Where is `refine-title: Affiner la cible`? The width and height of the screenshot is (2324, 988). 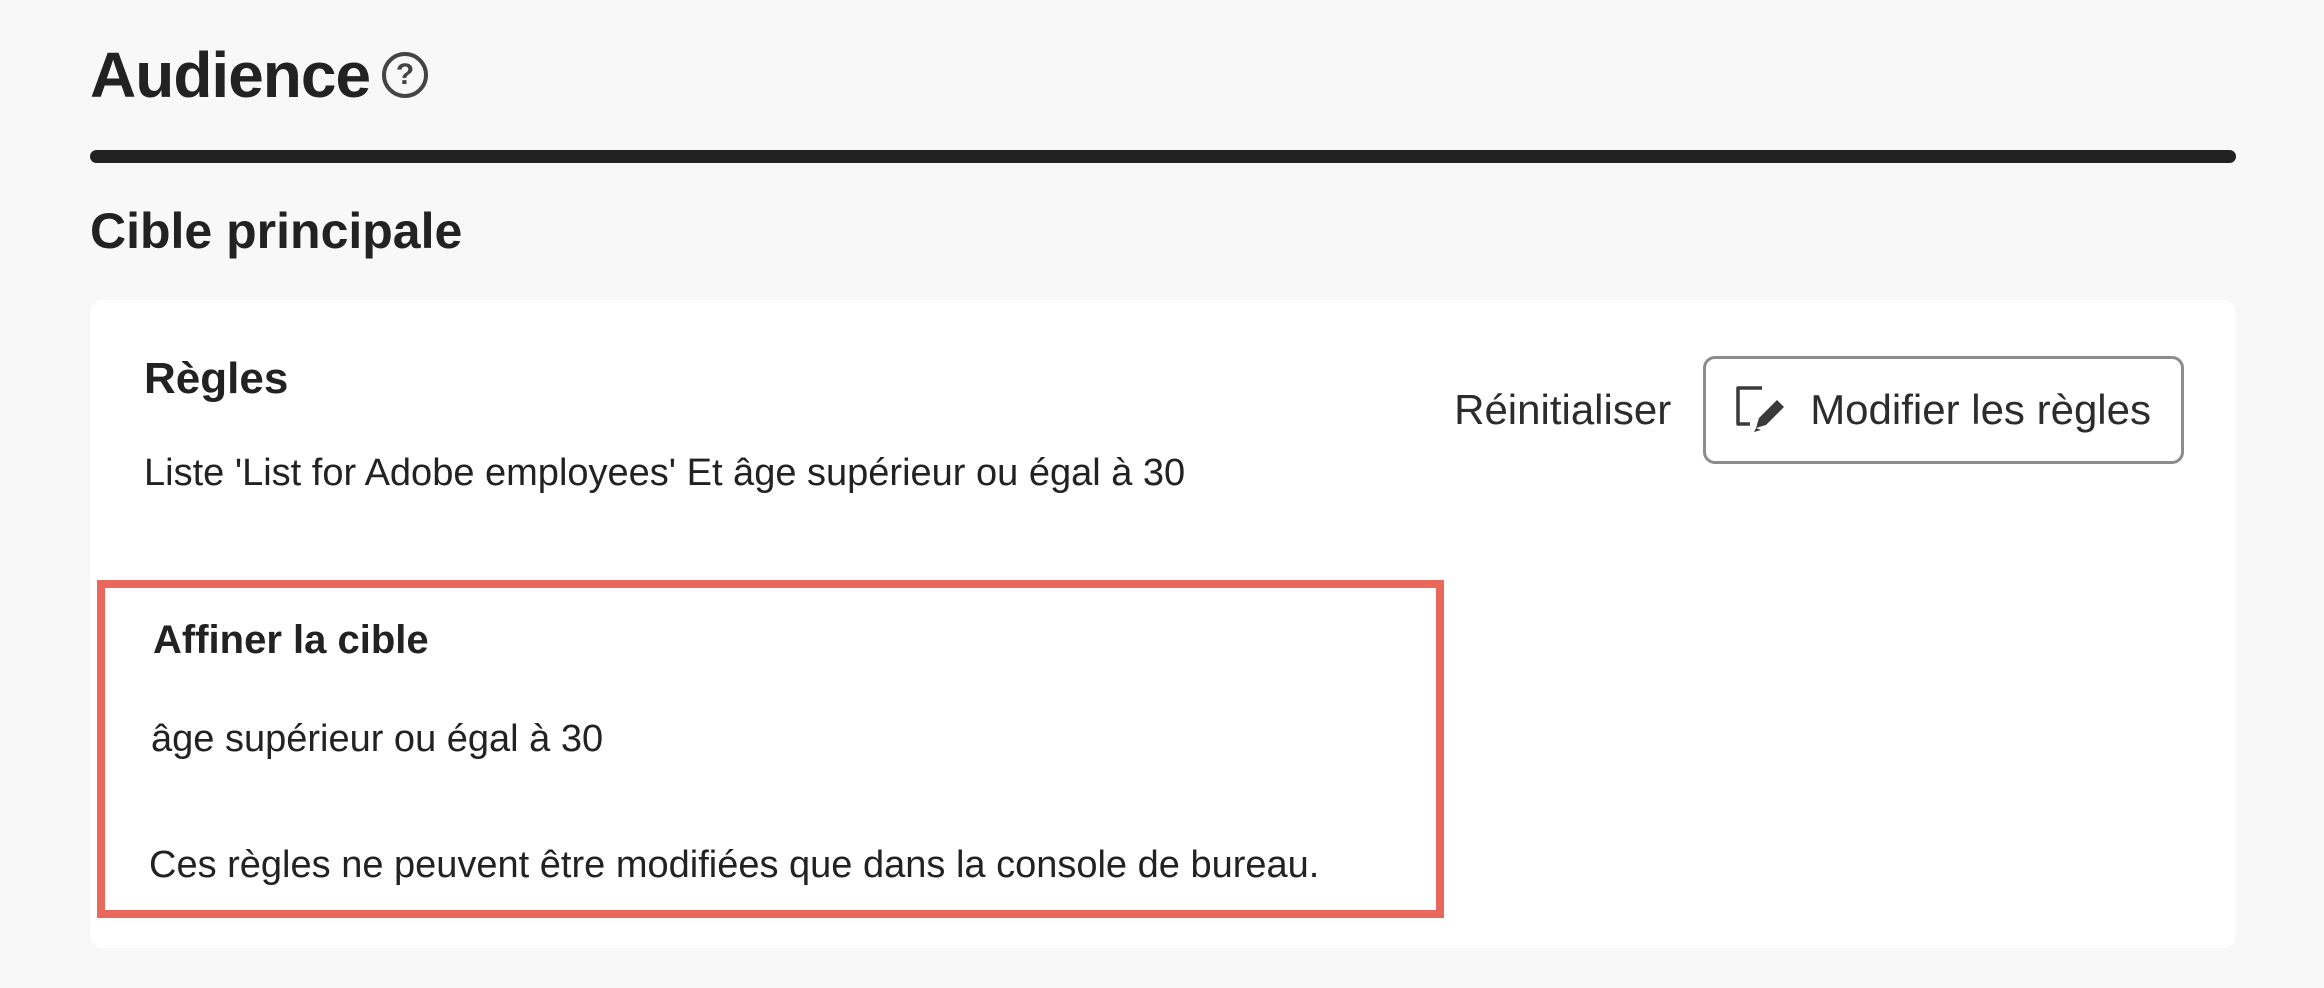 refine-title: Affiner la cible is located at coordinates (291, 640).